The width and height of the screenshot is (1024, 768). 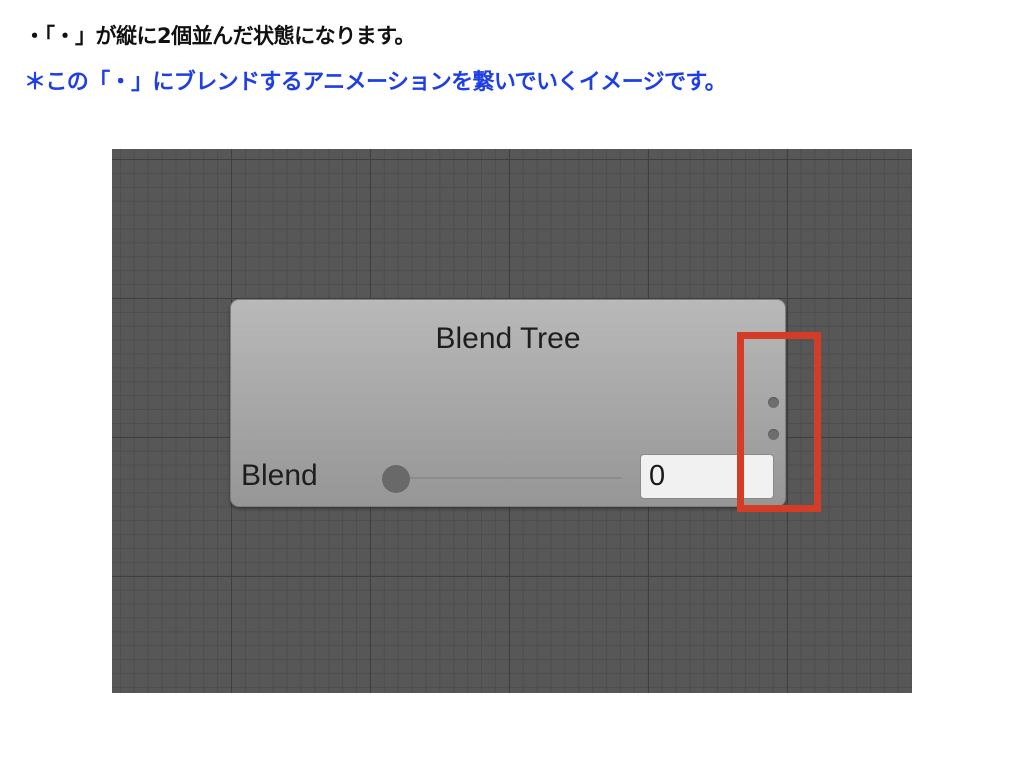 What do you see at coordinates (773, 434) in the screenshot?
I see `output-port-2-icon` at bounding box center [773, 434].